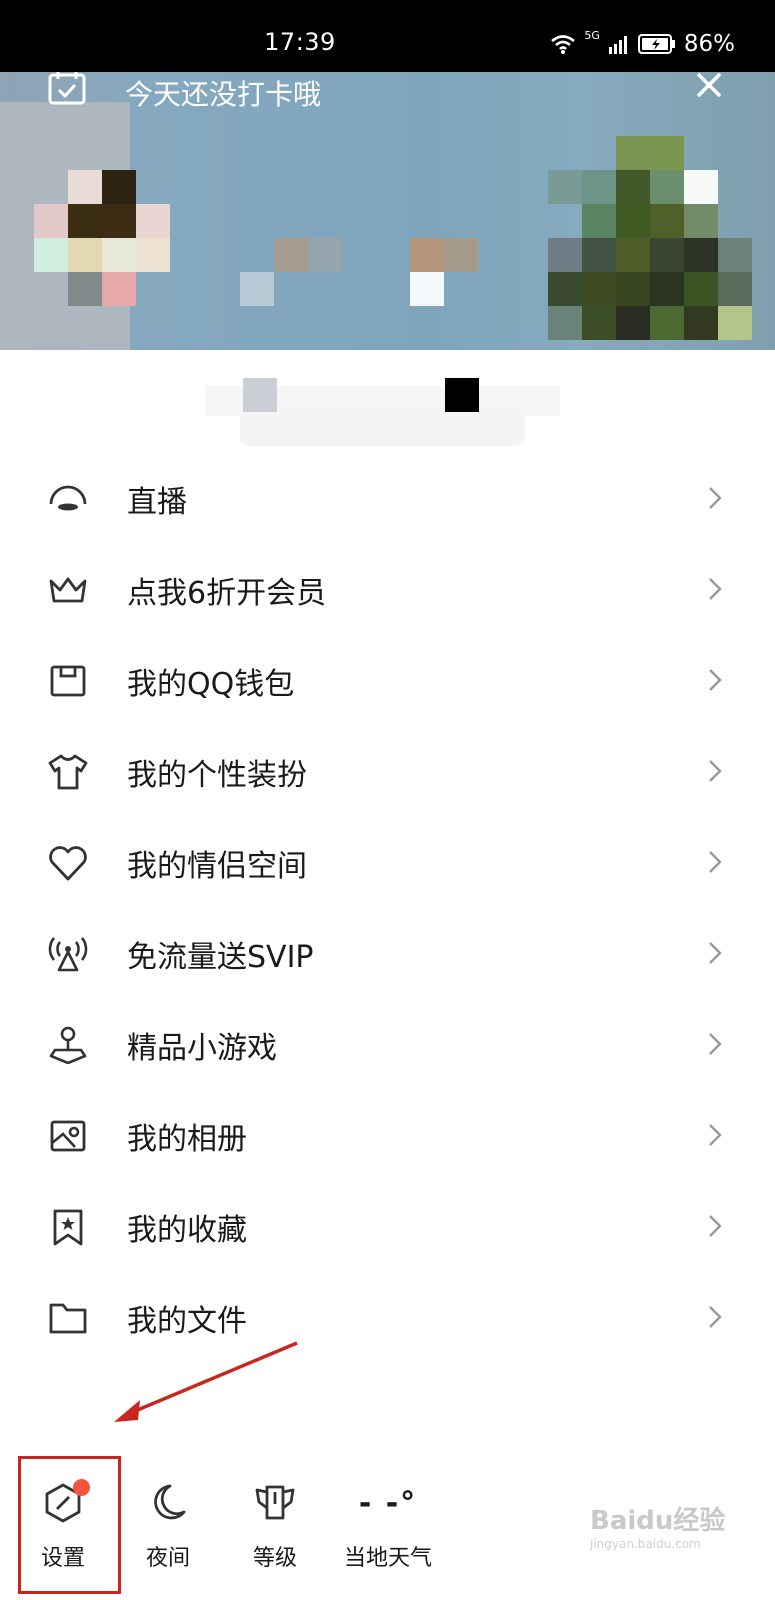 The width and height of the screenshot is (775, 1600). Describe the element at coordinates (387, 1044) in the screenshot. I see `menu-item-mini-games: 精品小游戏` at that location.